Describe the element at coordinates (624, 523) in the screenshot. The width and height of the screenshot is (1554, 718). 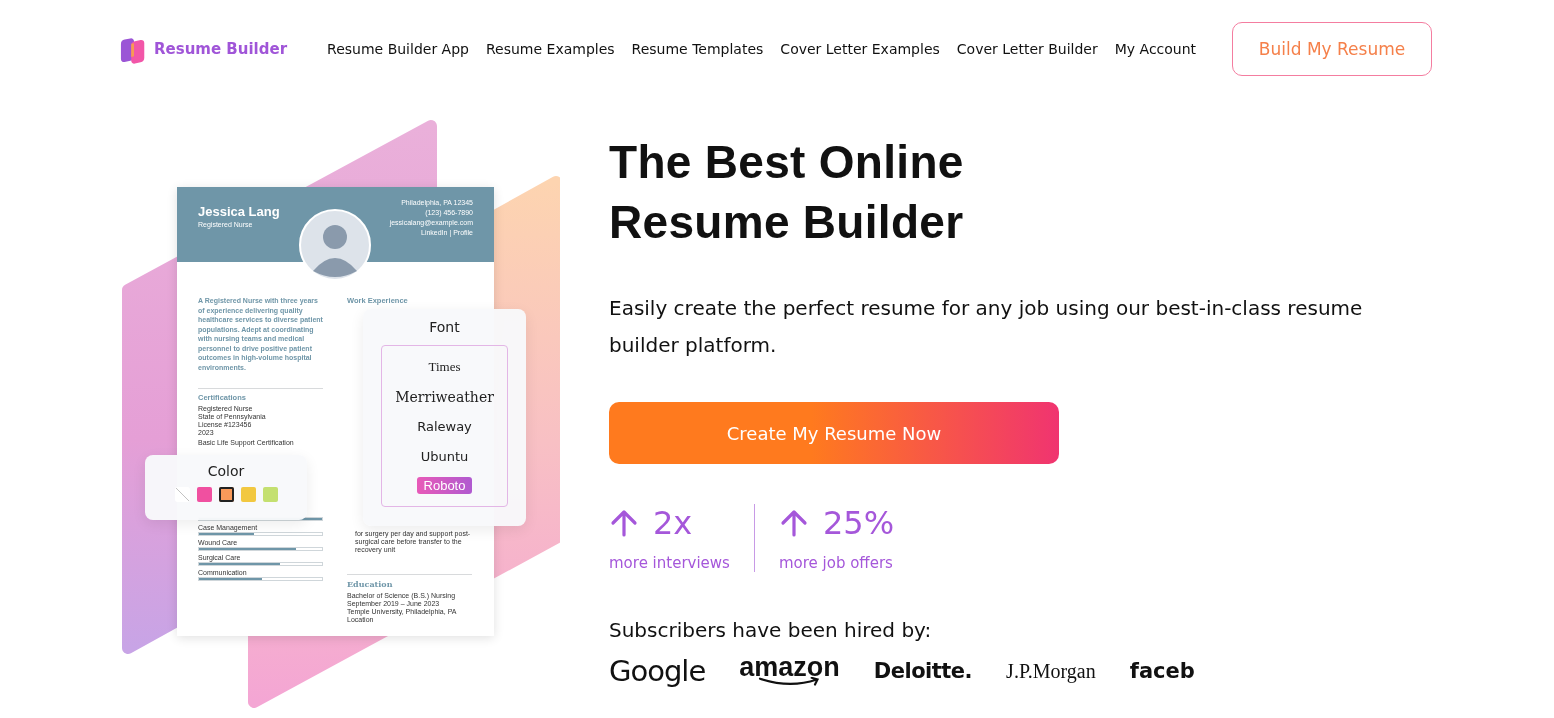
I see `arrow-up-icon` at that location.